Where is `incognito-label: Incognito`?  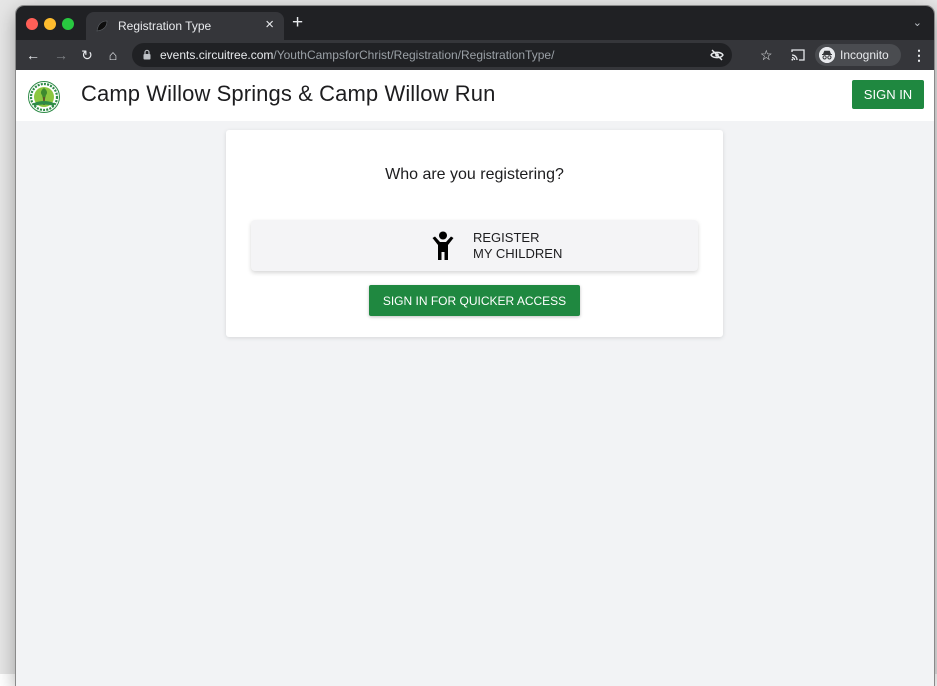 incognito-label: Incognito is located at coordinates (864, 55).